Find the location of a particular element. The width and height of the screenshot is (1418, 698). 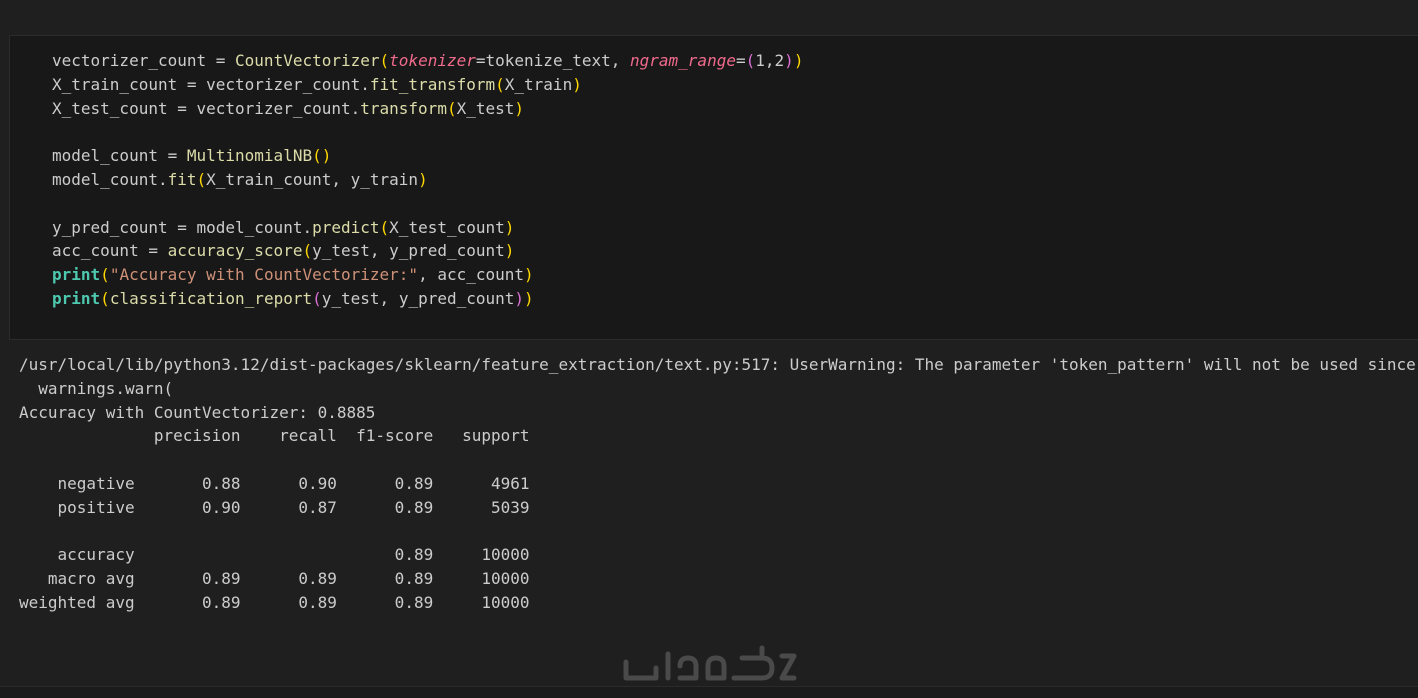

code-token: X_train_count = vectorizer_count. is located at coordinates (211, 84).